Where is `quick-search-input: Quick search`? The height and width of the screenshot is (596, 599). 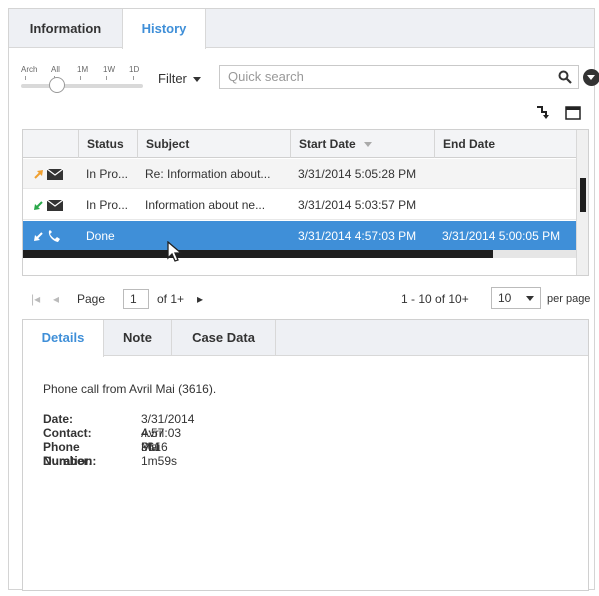 quick-search-input: Quick search is located at coordinates (399, 77).